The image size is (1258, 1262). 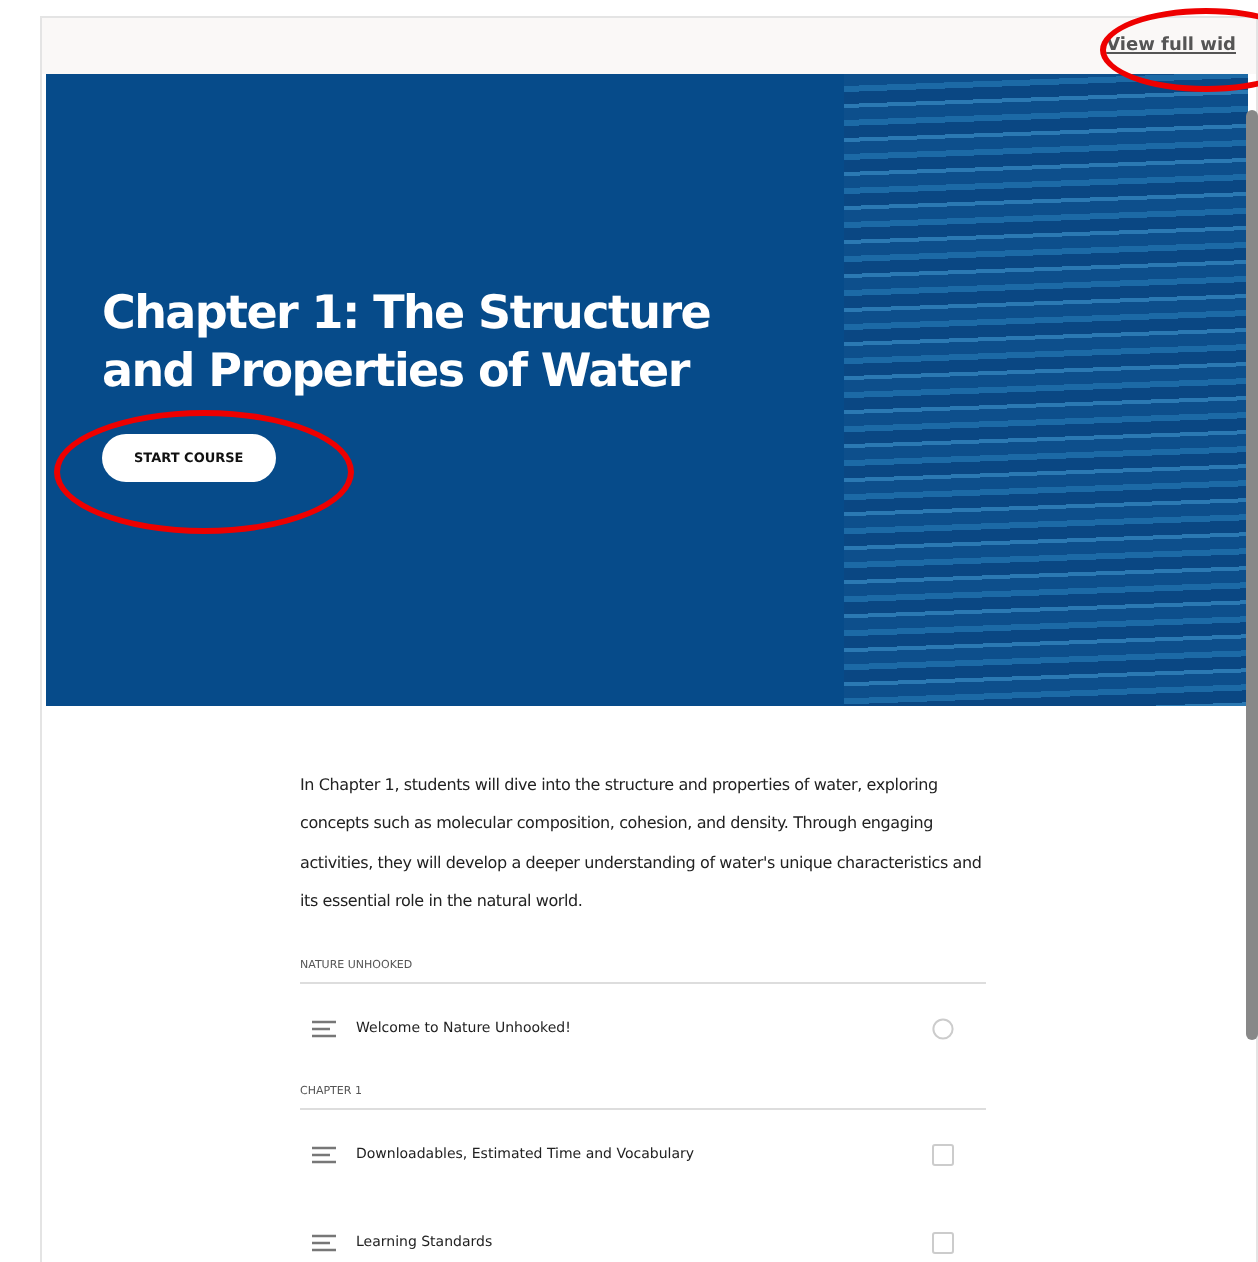 I want to click on course-description: In Chapter 1, students will dive into the structure and properties of water, exploring concepts such as molecular composition, cohesion, and density. Through engaging activities, they will develop a deeper understanding of water's unique characteristics and its essential role in the natural world., so click(x=642, y=844).